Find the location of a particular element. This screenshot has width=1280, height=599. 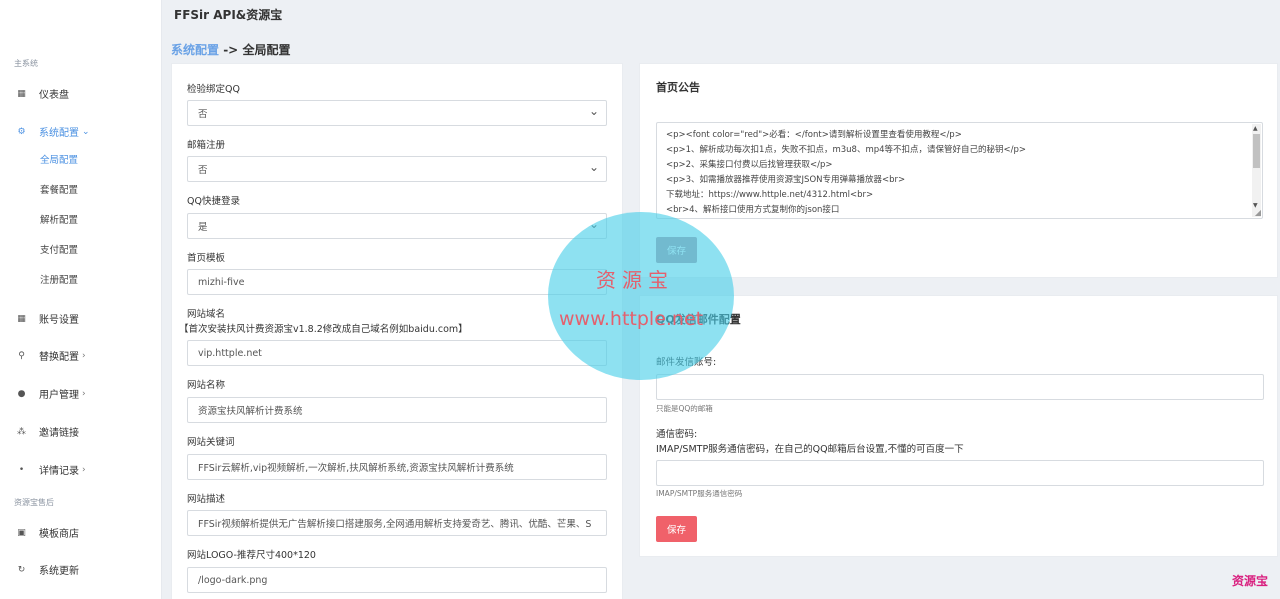

qq-login-label: QQ快捷登录 is located at coordinates (213, 201).